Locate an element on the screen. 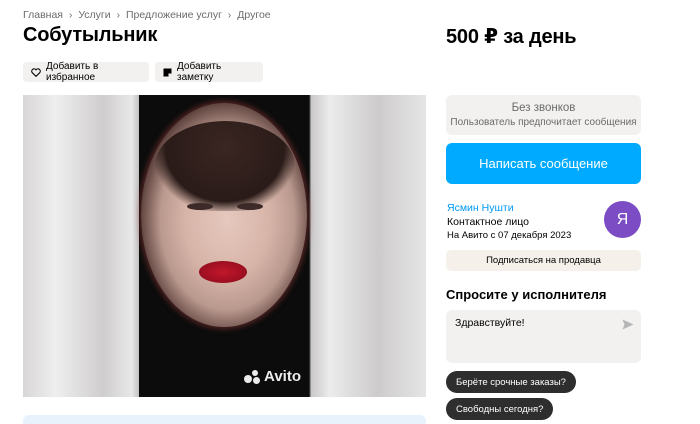 The width and height of the screenshot is (700, 424). avito-watermark-text: Avito is located at coordinates (282, 376).